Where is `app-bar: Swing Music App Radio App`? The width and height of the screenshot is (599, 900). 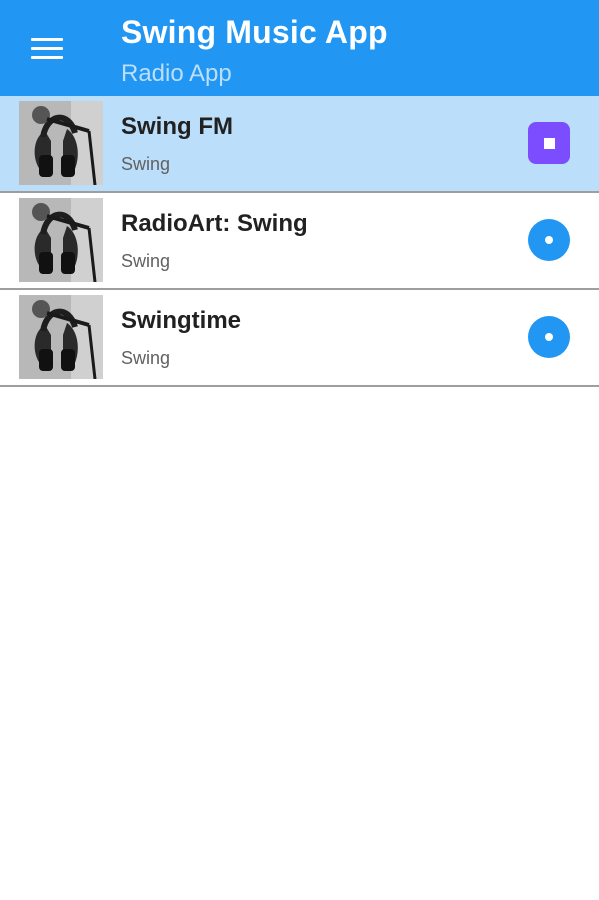 app-bar: Swing Music App Radio App is located at coordinates (299, 48).